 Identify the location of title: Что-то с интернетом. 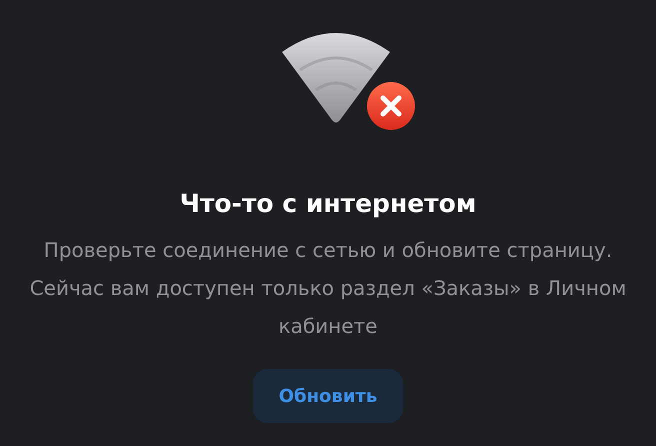
(328, 204).